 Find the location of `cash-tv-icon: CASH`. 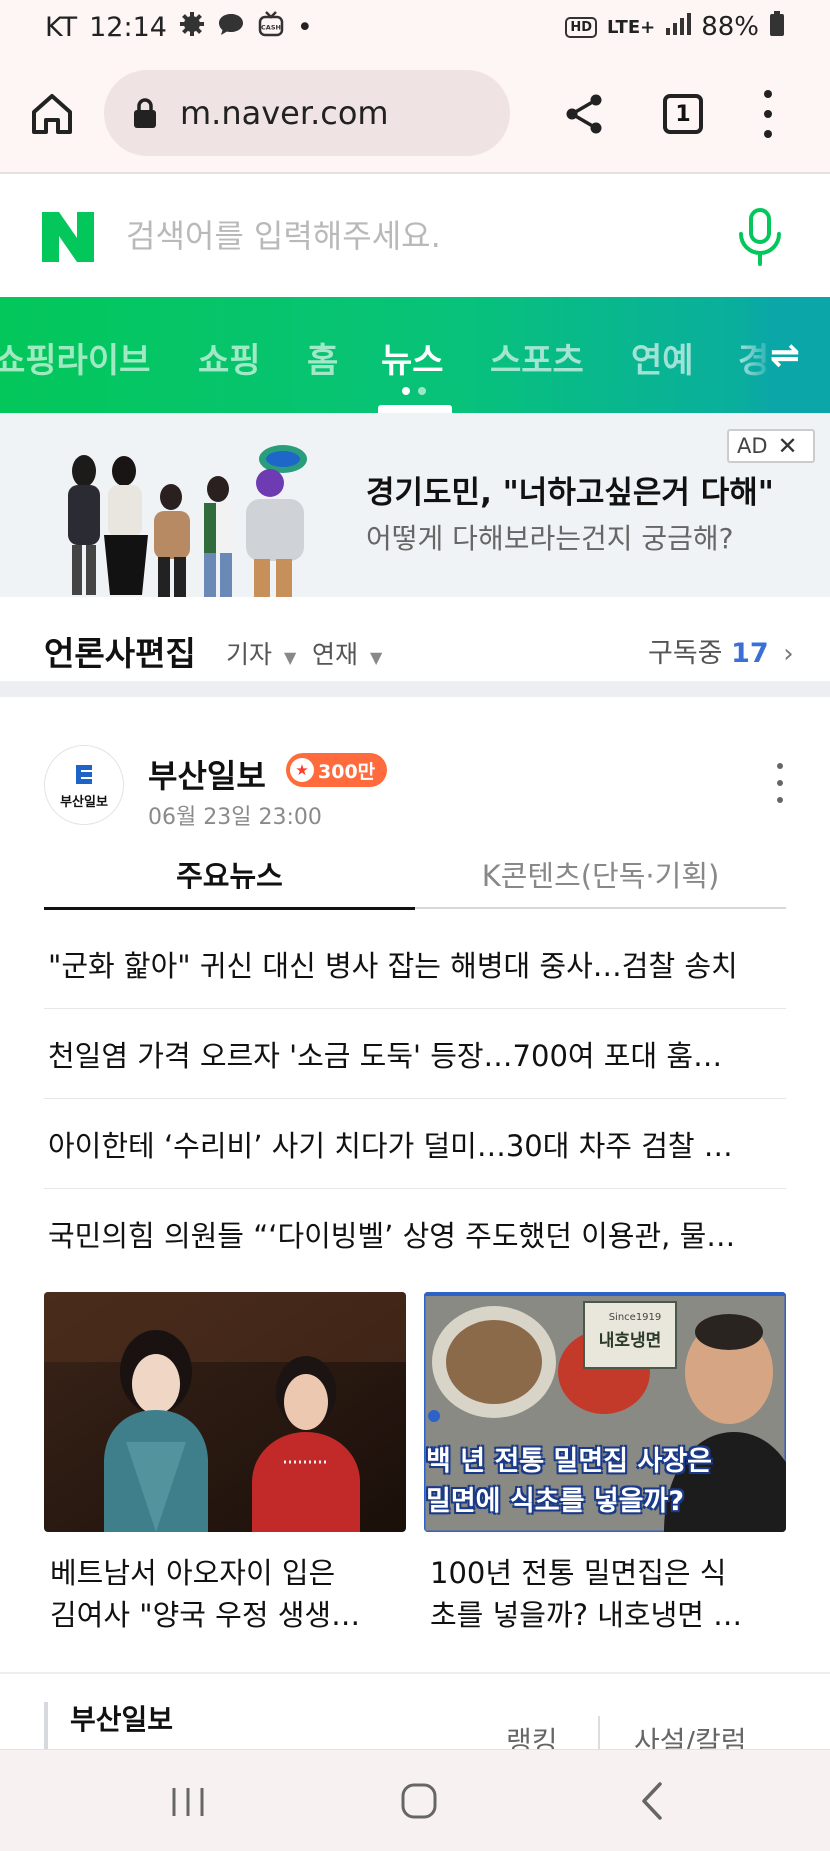

cash-tv-icon: CASH is located at coordinates (271, 27).